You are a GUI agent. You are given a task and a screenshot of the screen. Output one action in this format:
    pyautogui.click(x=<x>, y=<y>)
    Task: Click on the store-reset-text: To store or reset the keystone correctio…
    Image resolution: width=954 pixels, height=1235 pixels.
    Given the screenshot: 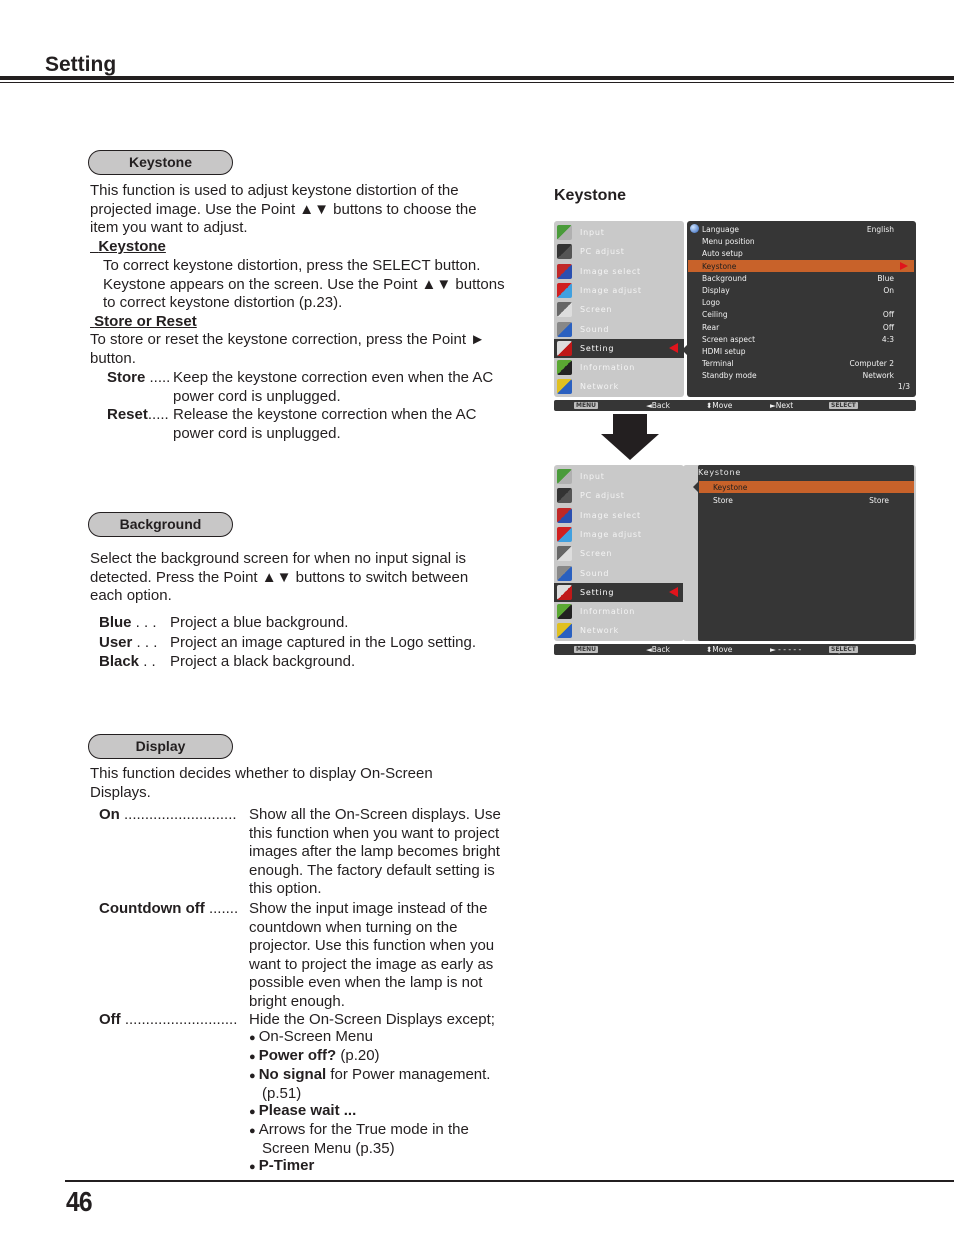 What is the action you would take?
    pyautogui.click(x=288, y=349)
    